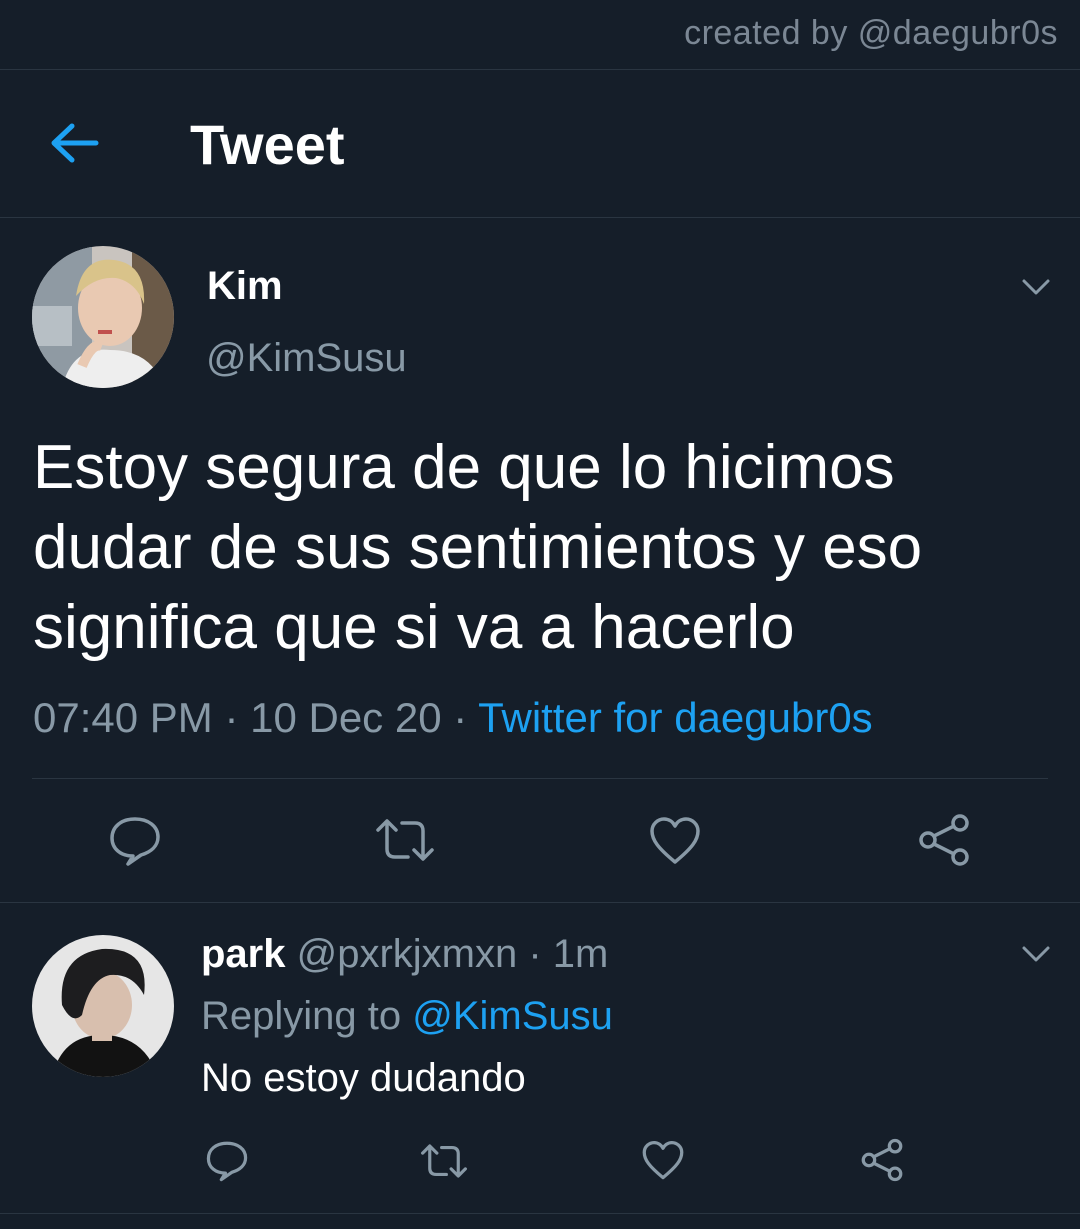 This screenshot has height=1229, width=1080. I want to click on top-header: Tweet, so click(540, 143).